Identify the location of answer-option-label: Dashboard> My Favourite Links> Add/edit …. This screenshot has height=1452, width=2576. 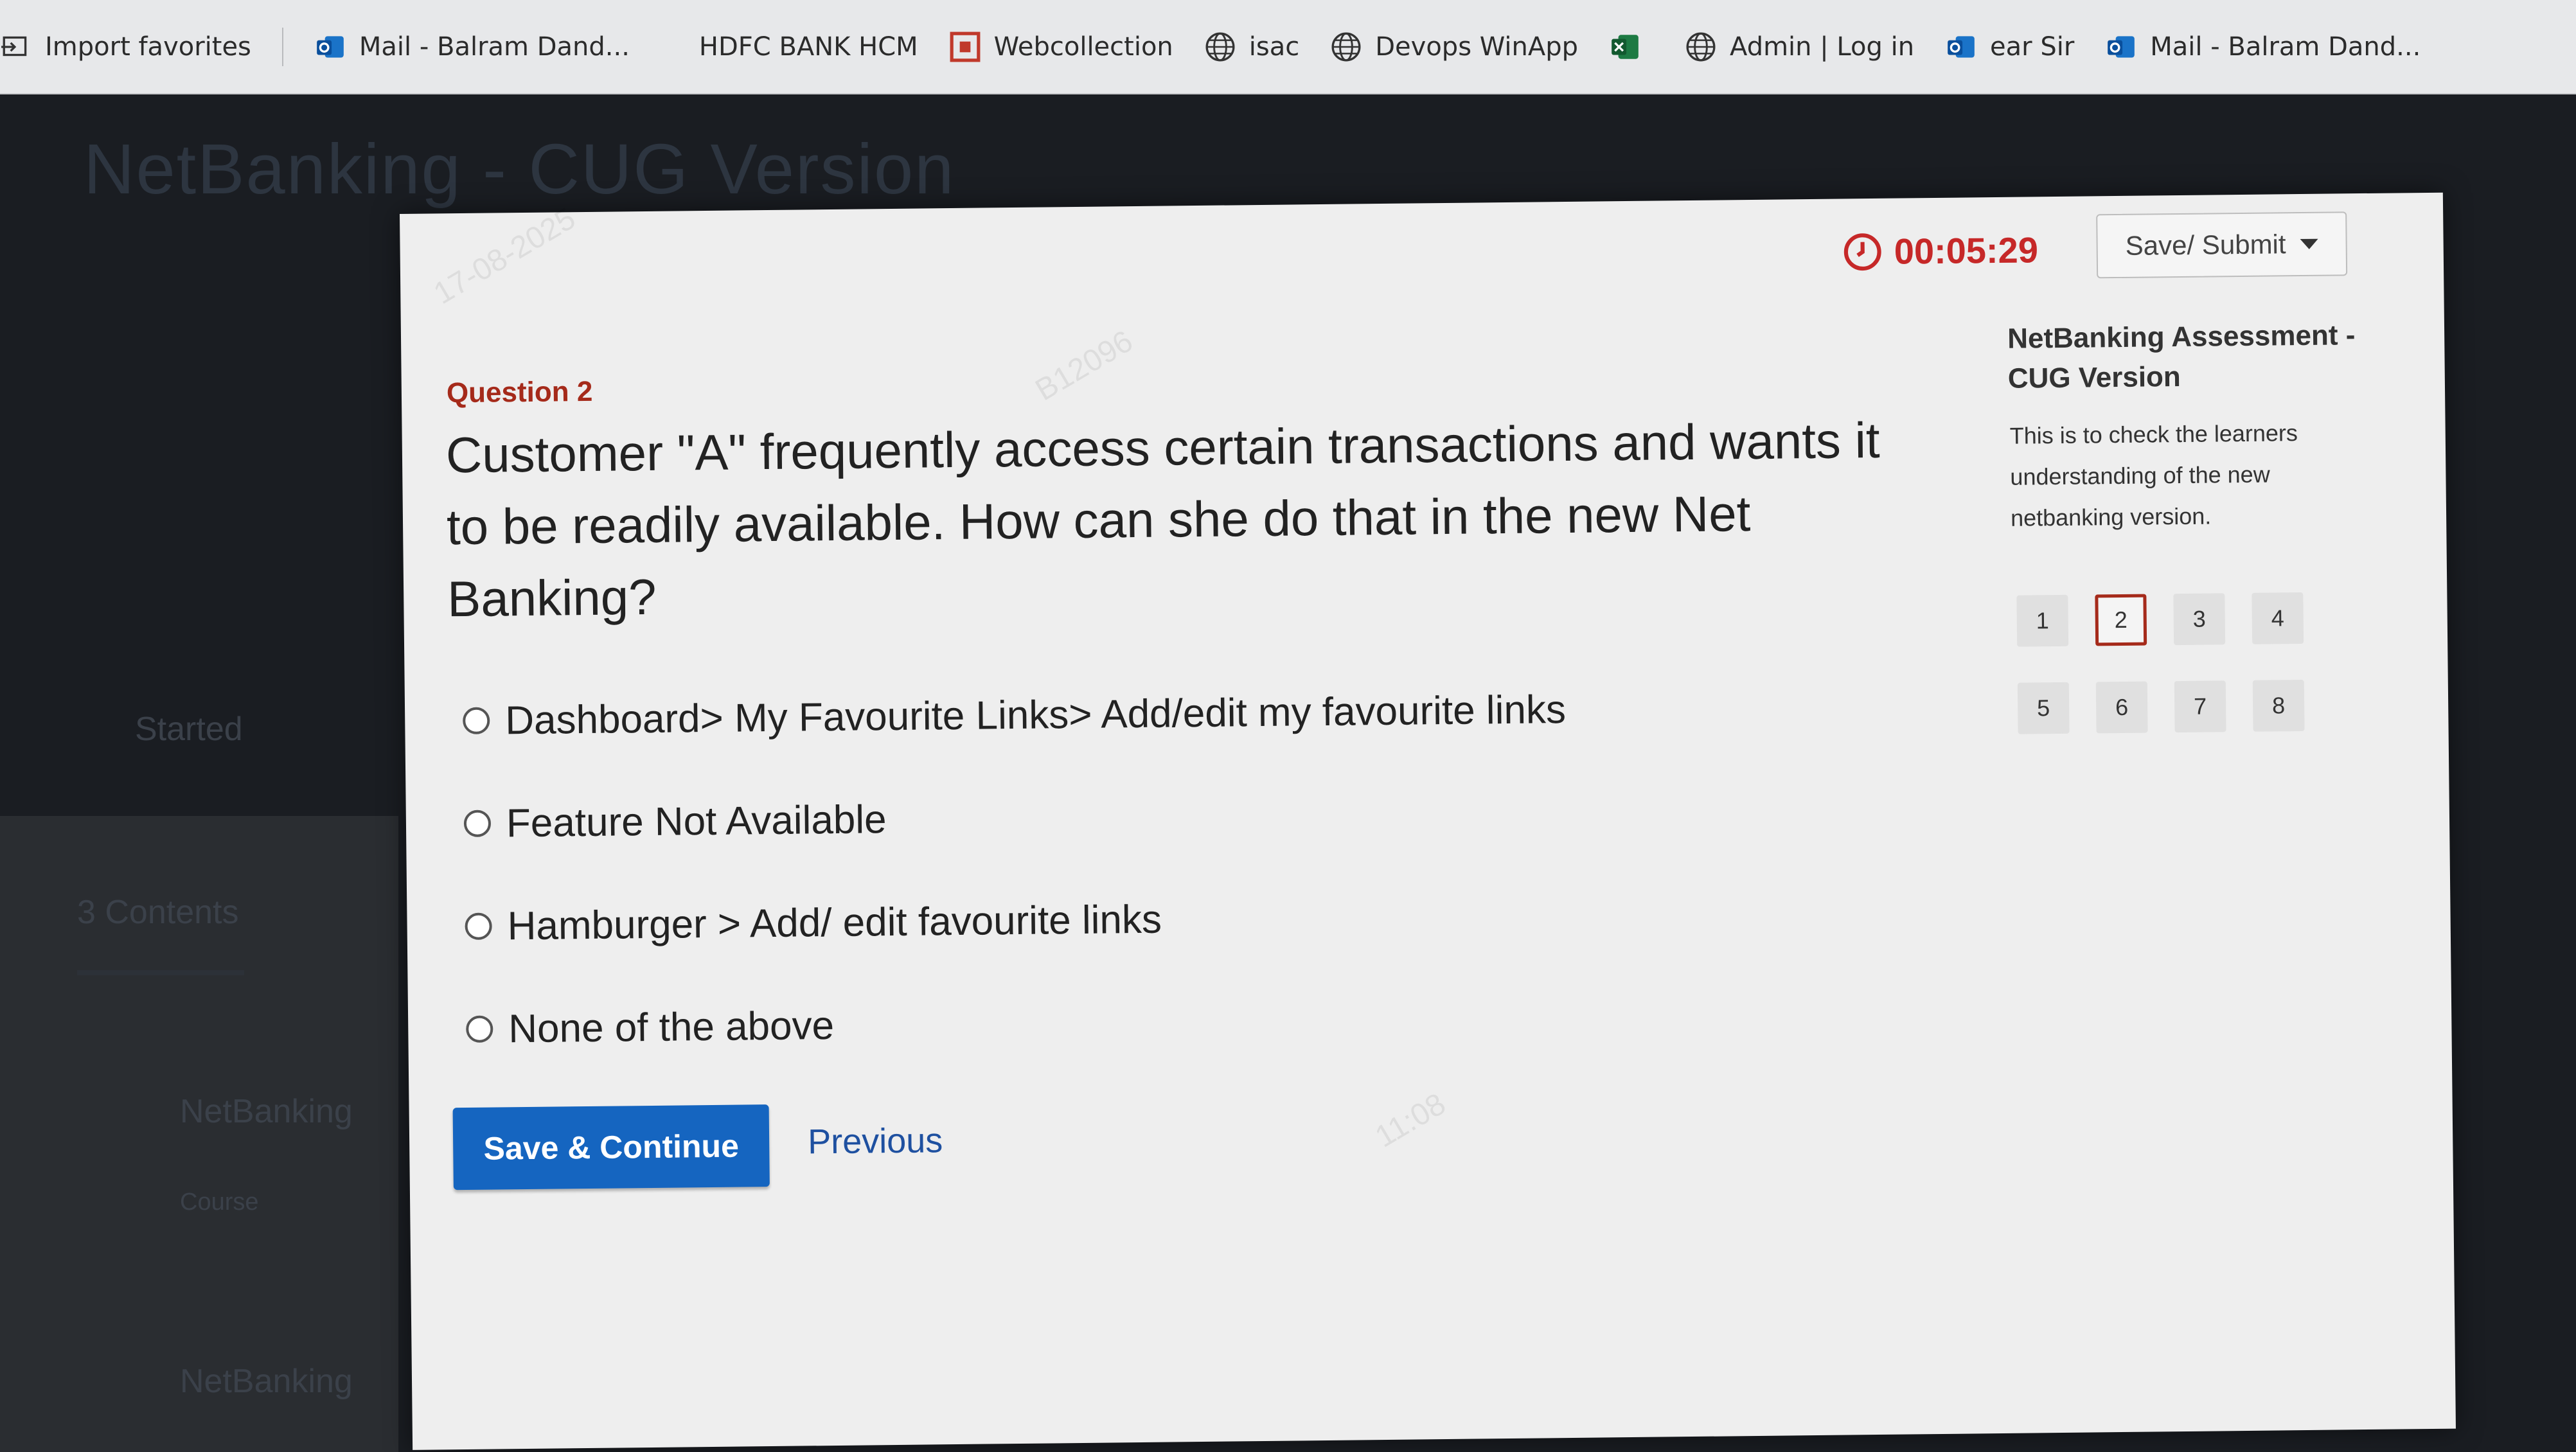
(1035, 715).